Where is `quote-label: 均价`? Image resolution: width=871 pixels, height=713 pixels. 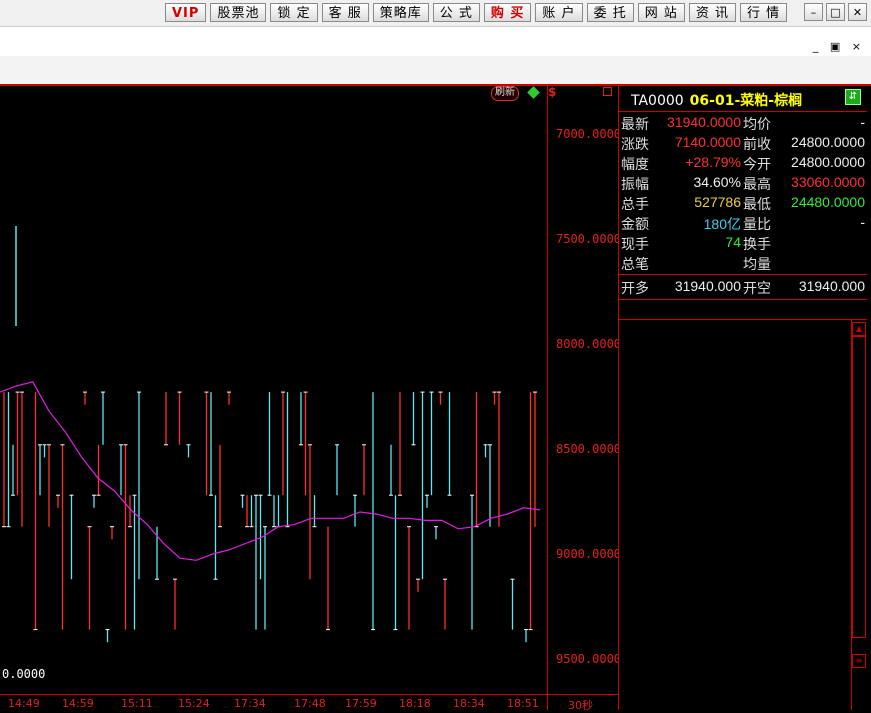
quote-label: 均价 is located at coordinates (757, 125).